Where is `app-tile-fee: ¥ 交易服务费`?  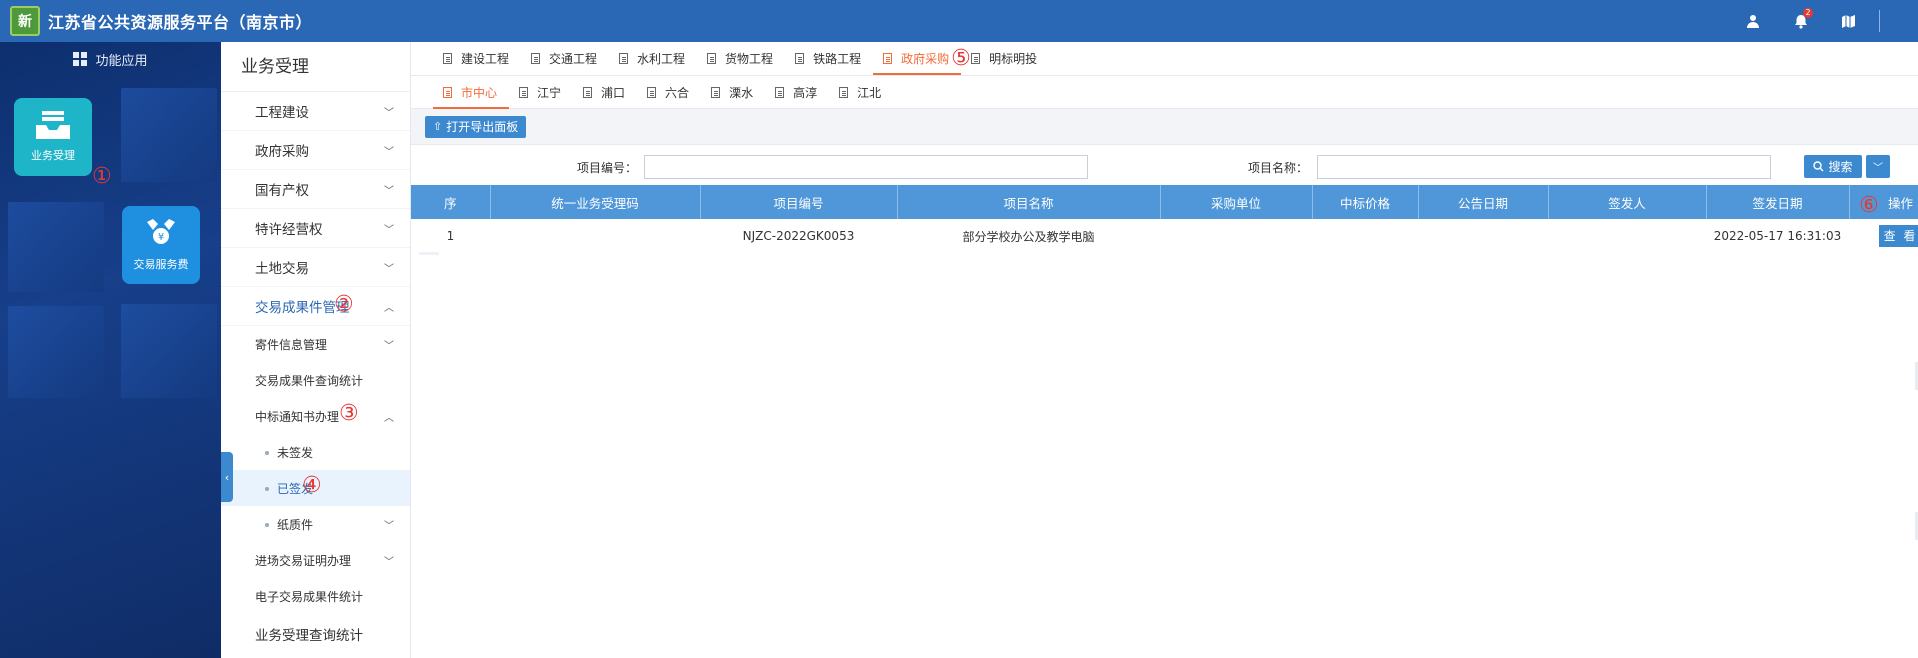 app-tile-fee: ¥ 交易服务费 is located at coordinates (161, 245).